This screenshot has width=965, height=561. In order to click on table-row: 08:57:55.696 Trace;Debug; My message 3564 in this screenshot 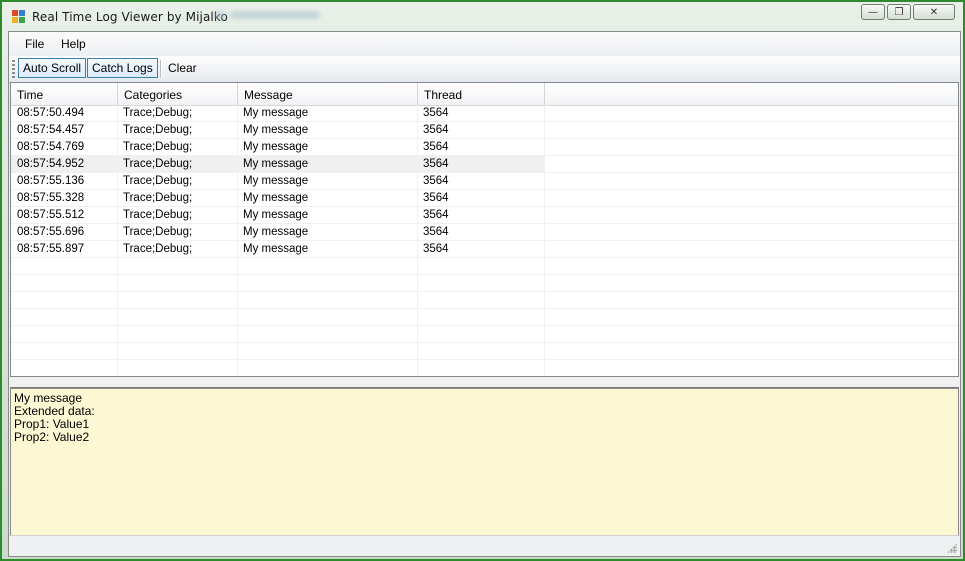, I will do `click(484, 232)`.